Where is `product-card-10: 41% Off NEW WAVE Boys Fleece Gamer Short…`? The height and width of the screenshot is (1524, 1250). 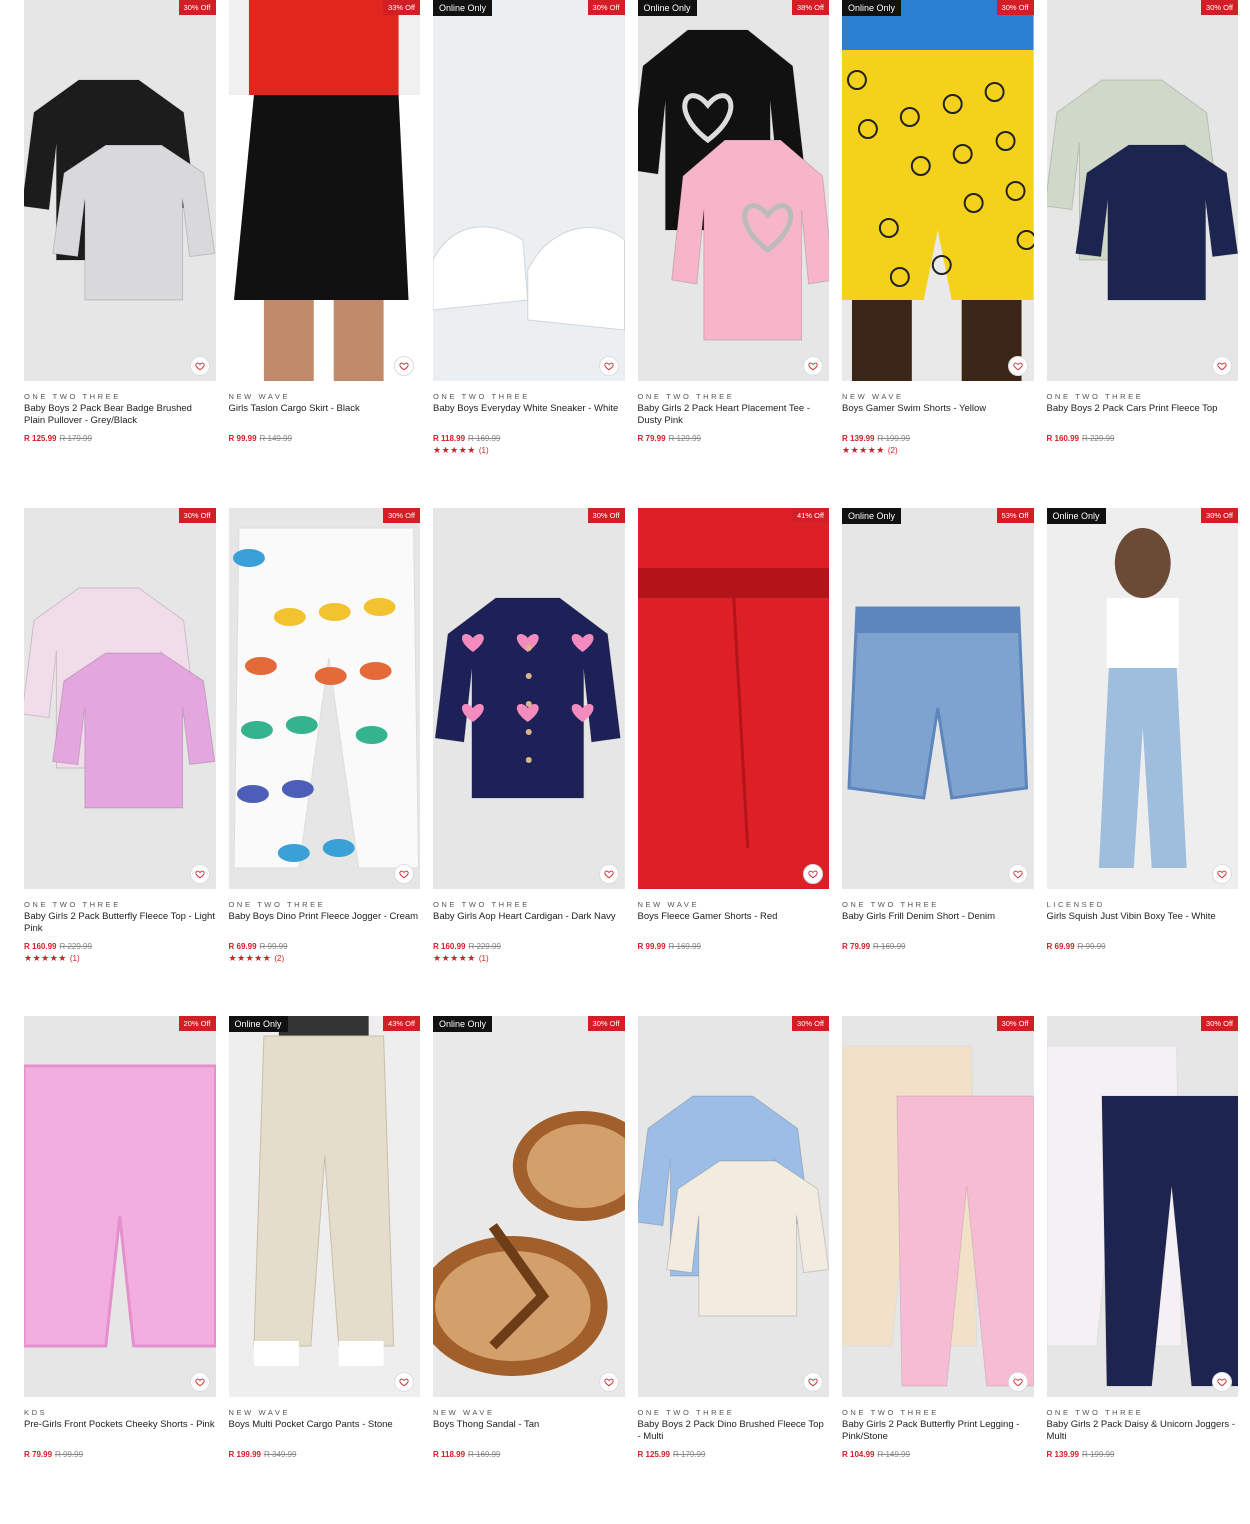 product-card-10: 41% Off NEW WAVE Boys Fleece Gamer Short… is located at coordinates (733, 762).